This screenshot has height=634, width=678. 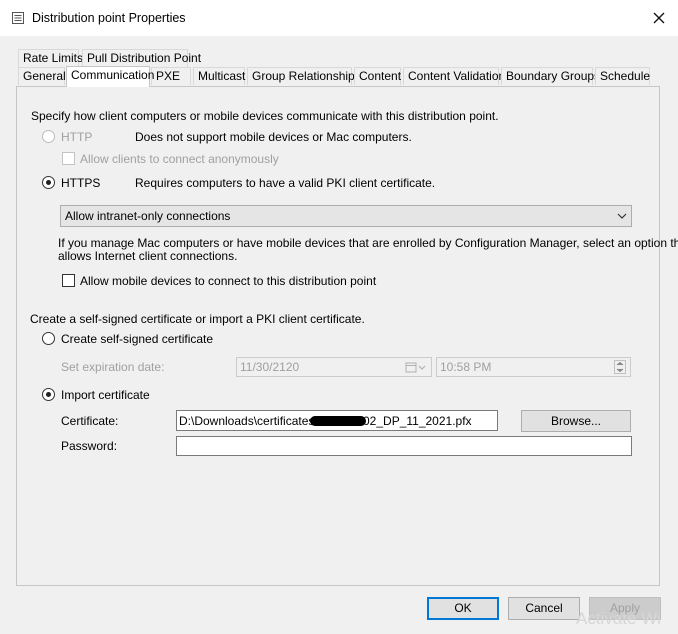 I want to click on redacted-text, so click(x=338, y=421).